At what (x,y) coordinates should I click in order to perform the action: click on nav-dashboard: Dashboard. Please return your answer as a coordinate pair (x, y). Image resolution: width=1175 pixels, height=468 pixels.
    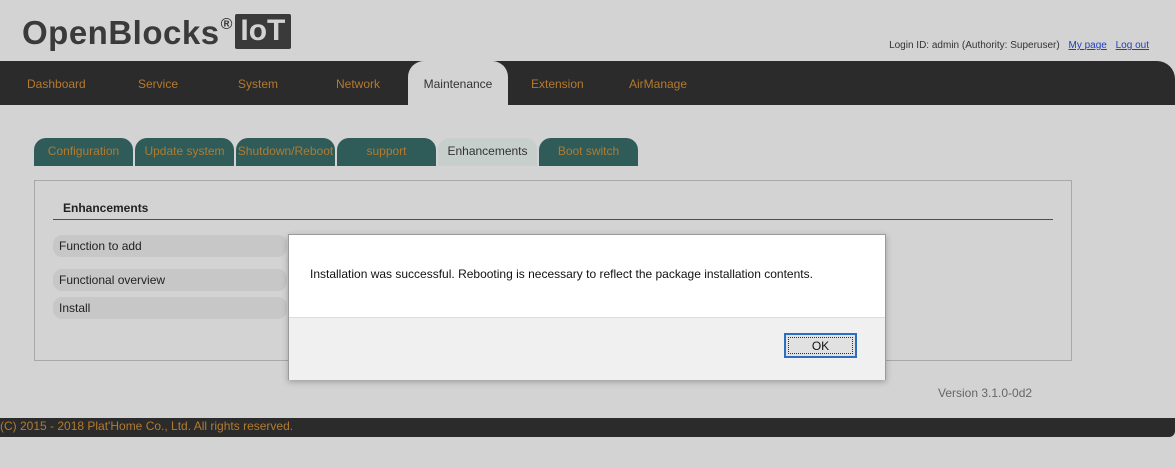
    Looking at the image, I should click on (56, 83).